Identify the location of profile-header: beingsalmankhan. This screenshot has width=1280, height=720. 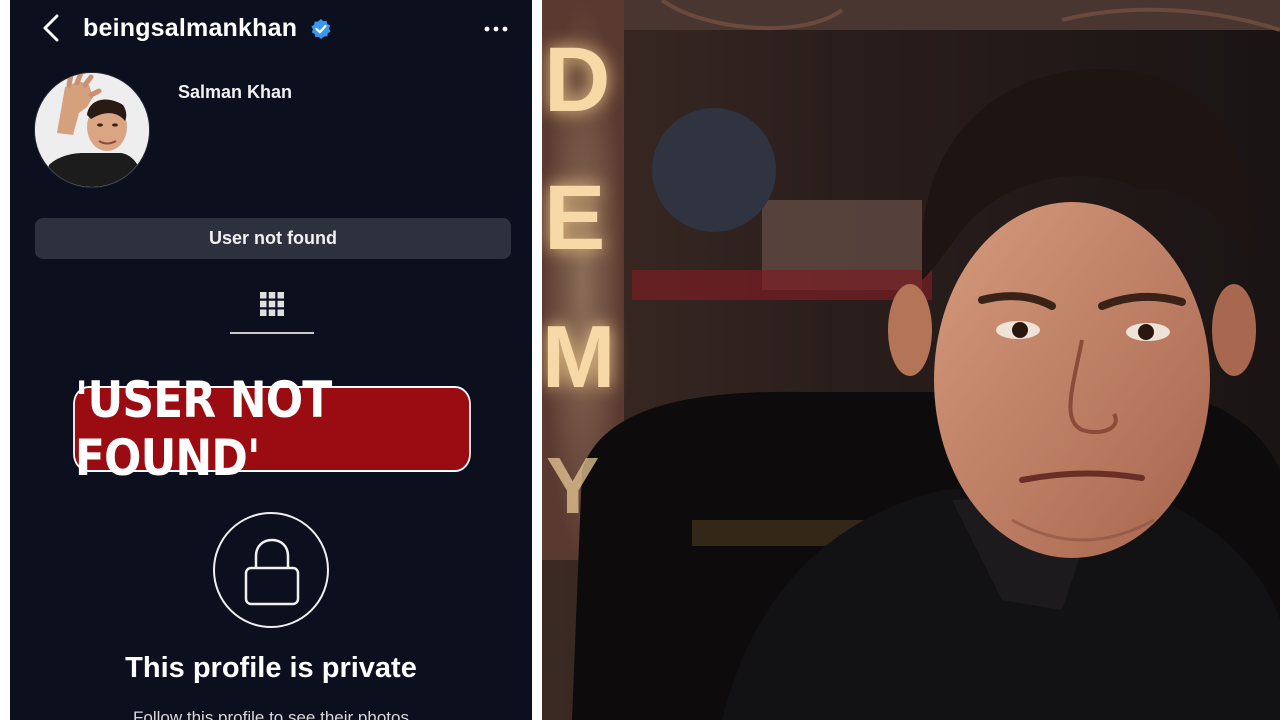
(271, 29).